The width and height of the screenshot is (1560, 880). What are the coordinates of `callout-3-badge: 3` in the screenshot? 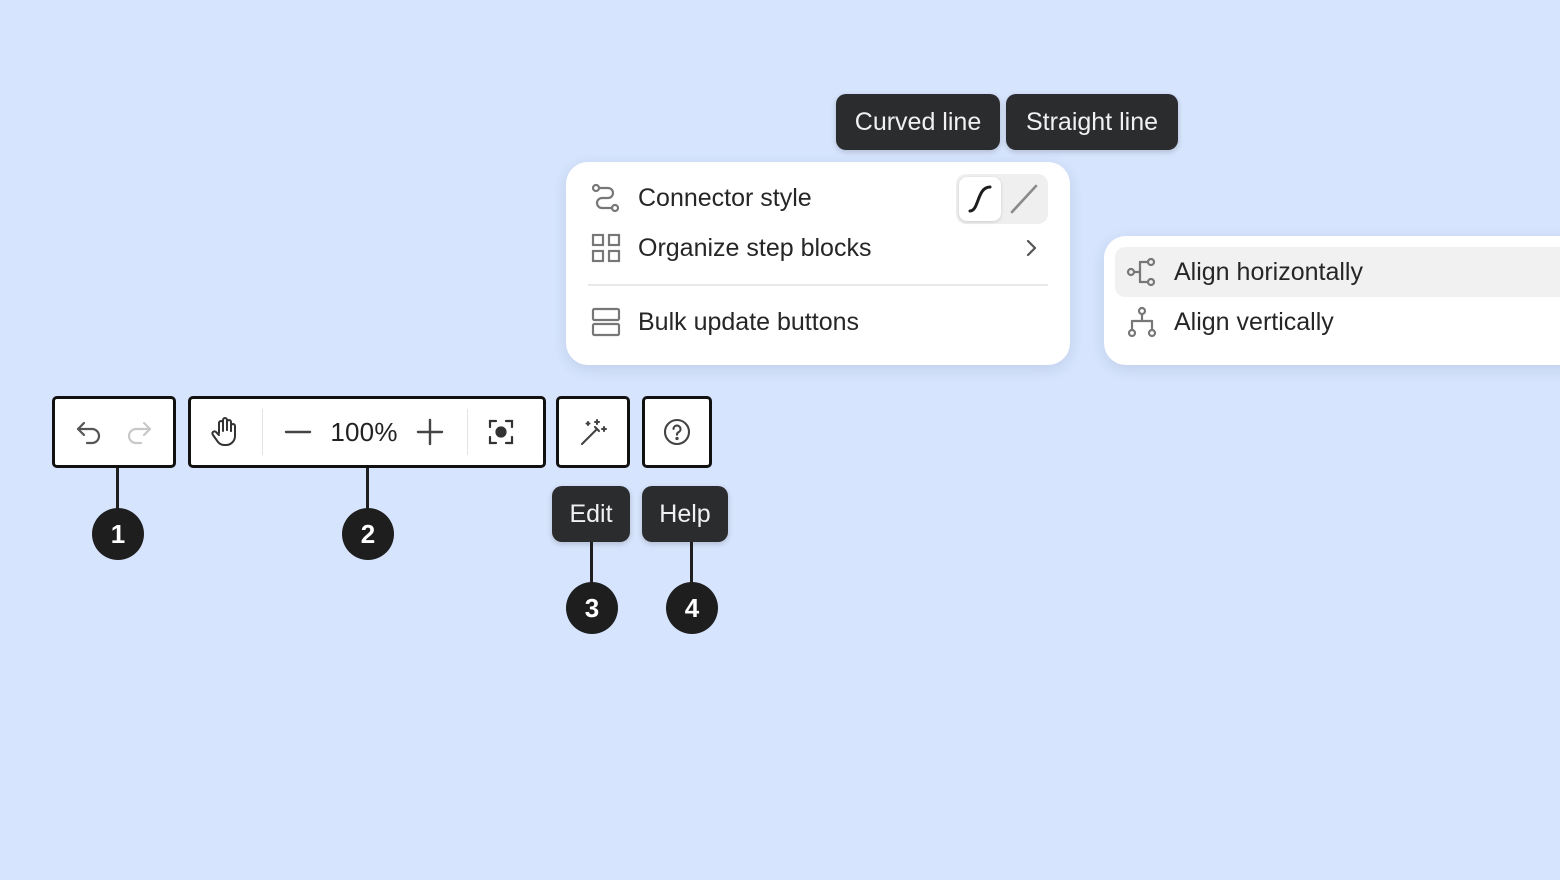 It's located at (592, 608).